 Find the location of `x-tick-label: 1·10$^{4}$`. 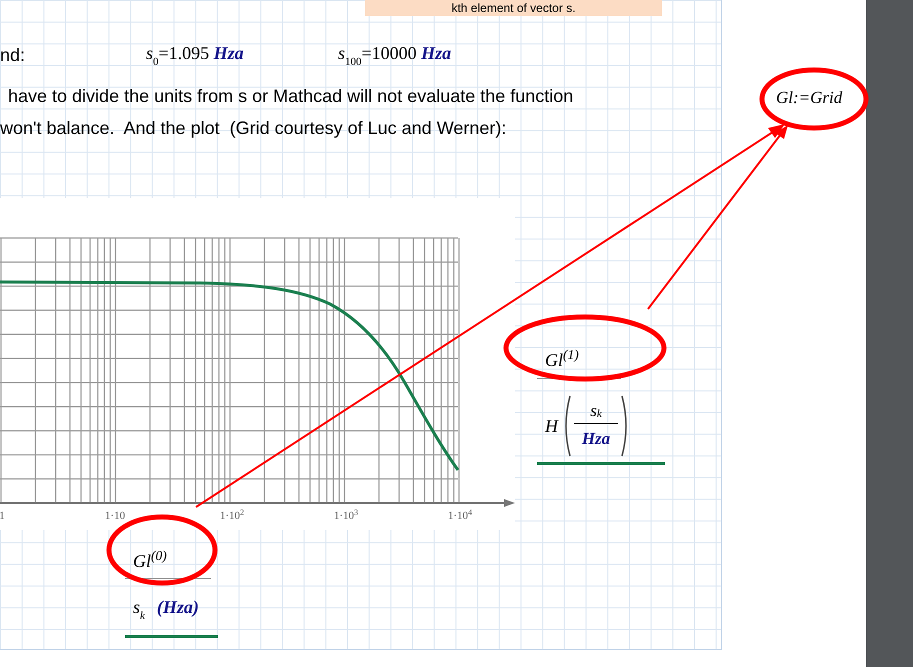

x-tick-label: 1·10$^{4}$ is located at coordinates (460, 516).